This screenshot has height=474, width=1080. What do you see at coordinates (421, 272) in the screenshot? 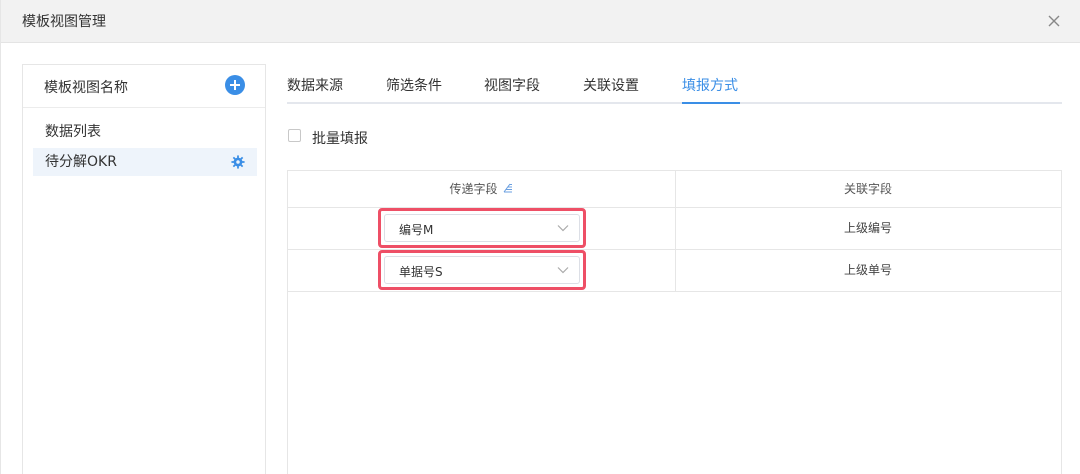
I see `select-value: 单据号S` at bounding box center [421, 272].